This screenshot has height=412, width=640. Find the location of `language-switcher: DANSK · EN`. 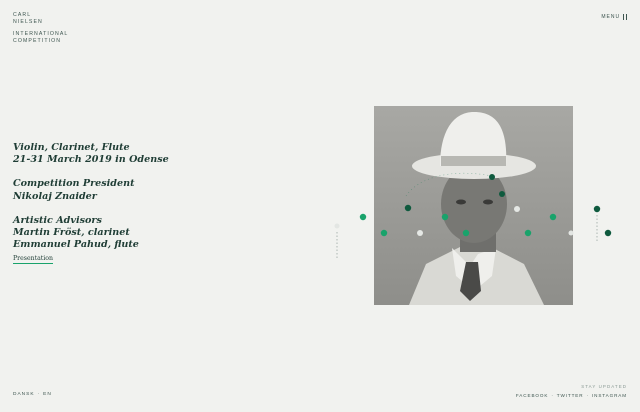

language-switcher: DANSK · EN is located at coordinates (32, 394).